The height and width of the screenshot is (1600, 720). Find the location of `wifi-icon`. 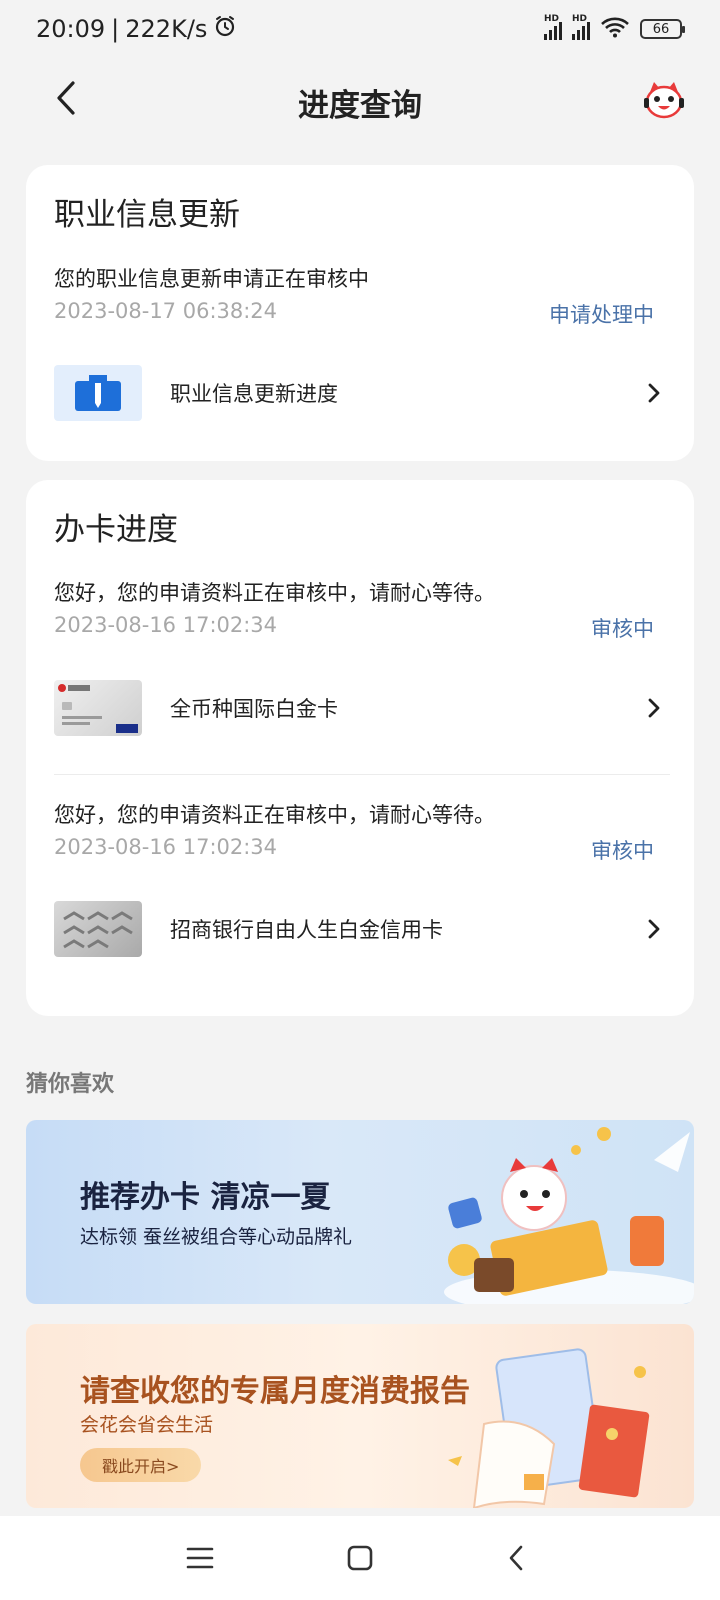

wifi-icon is located at coordinates (615, 29).